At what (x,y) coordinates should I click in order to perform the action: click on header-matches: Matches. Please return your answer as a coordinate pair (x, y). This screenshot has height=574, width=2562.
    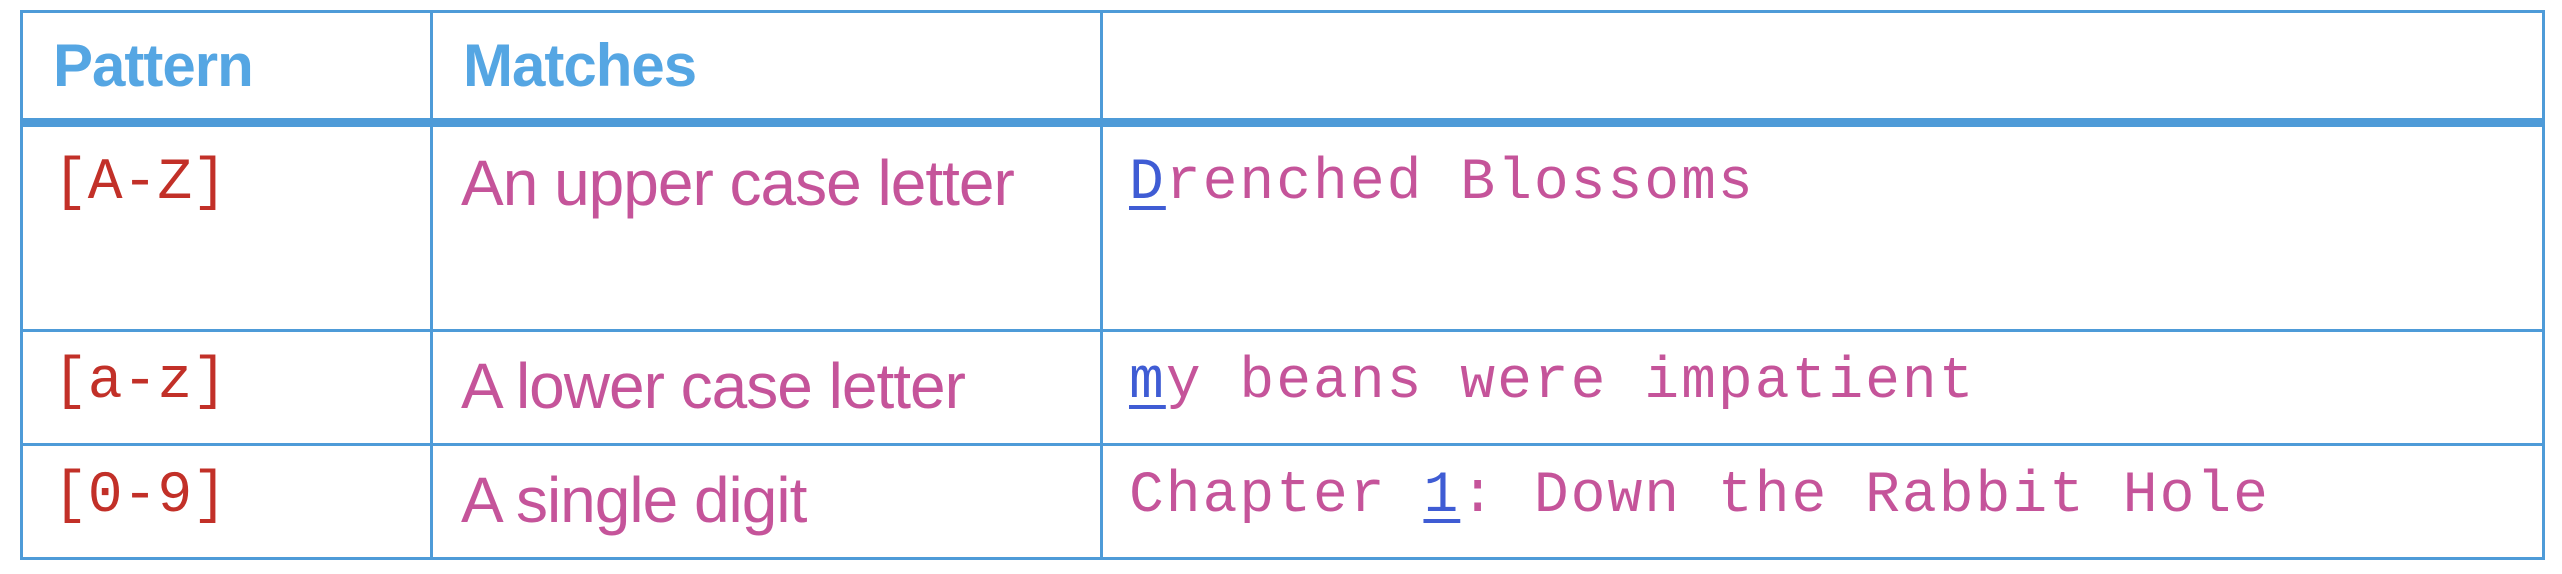
    Looking at the image, I should click on (766, 68).